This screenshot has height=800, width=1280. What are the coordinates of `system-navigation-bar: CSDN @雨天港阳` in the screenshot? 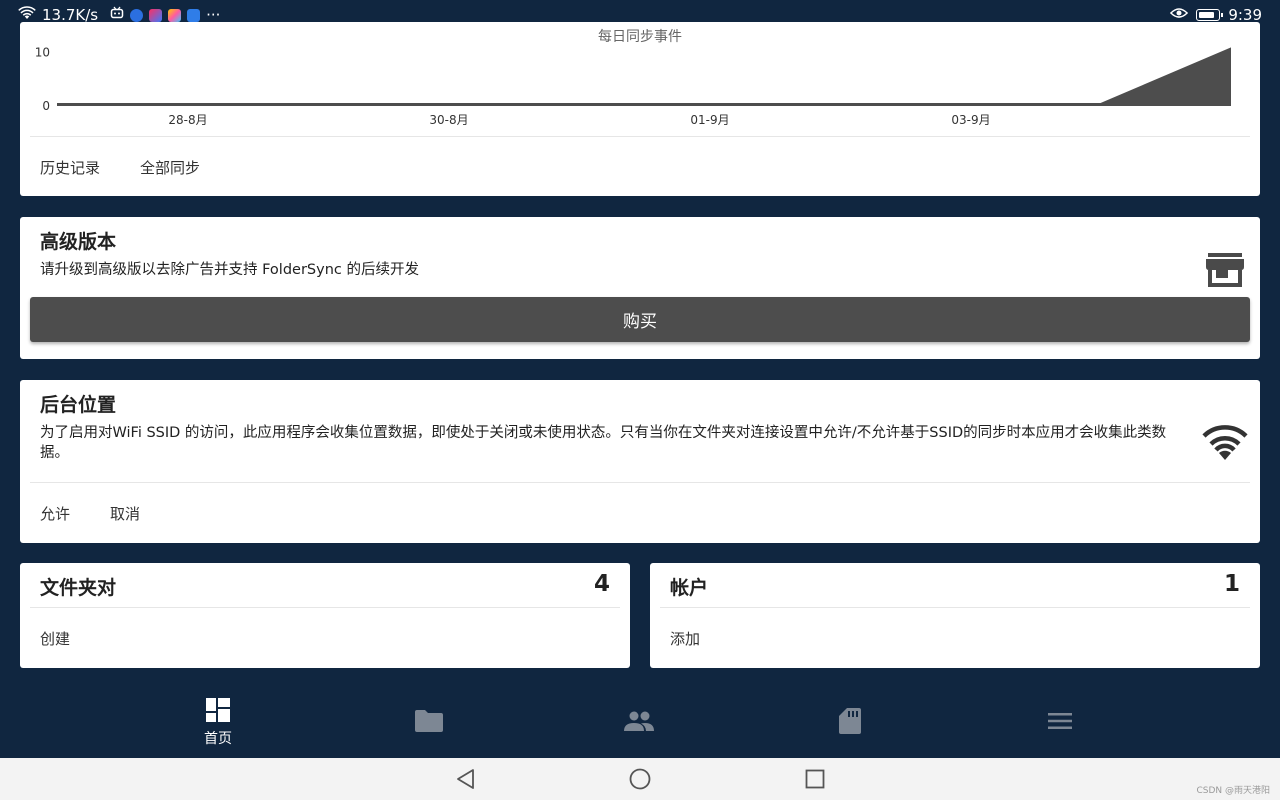 It's located at (640, 779).